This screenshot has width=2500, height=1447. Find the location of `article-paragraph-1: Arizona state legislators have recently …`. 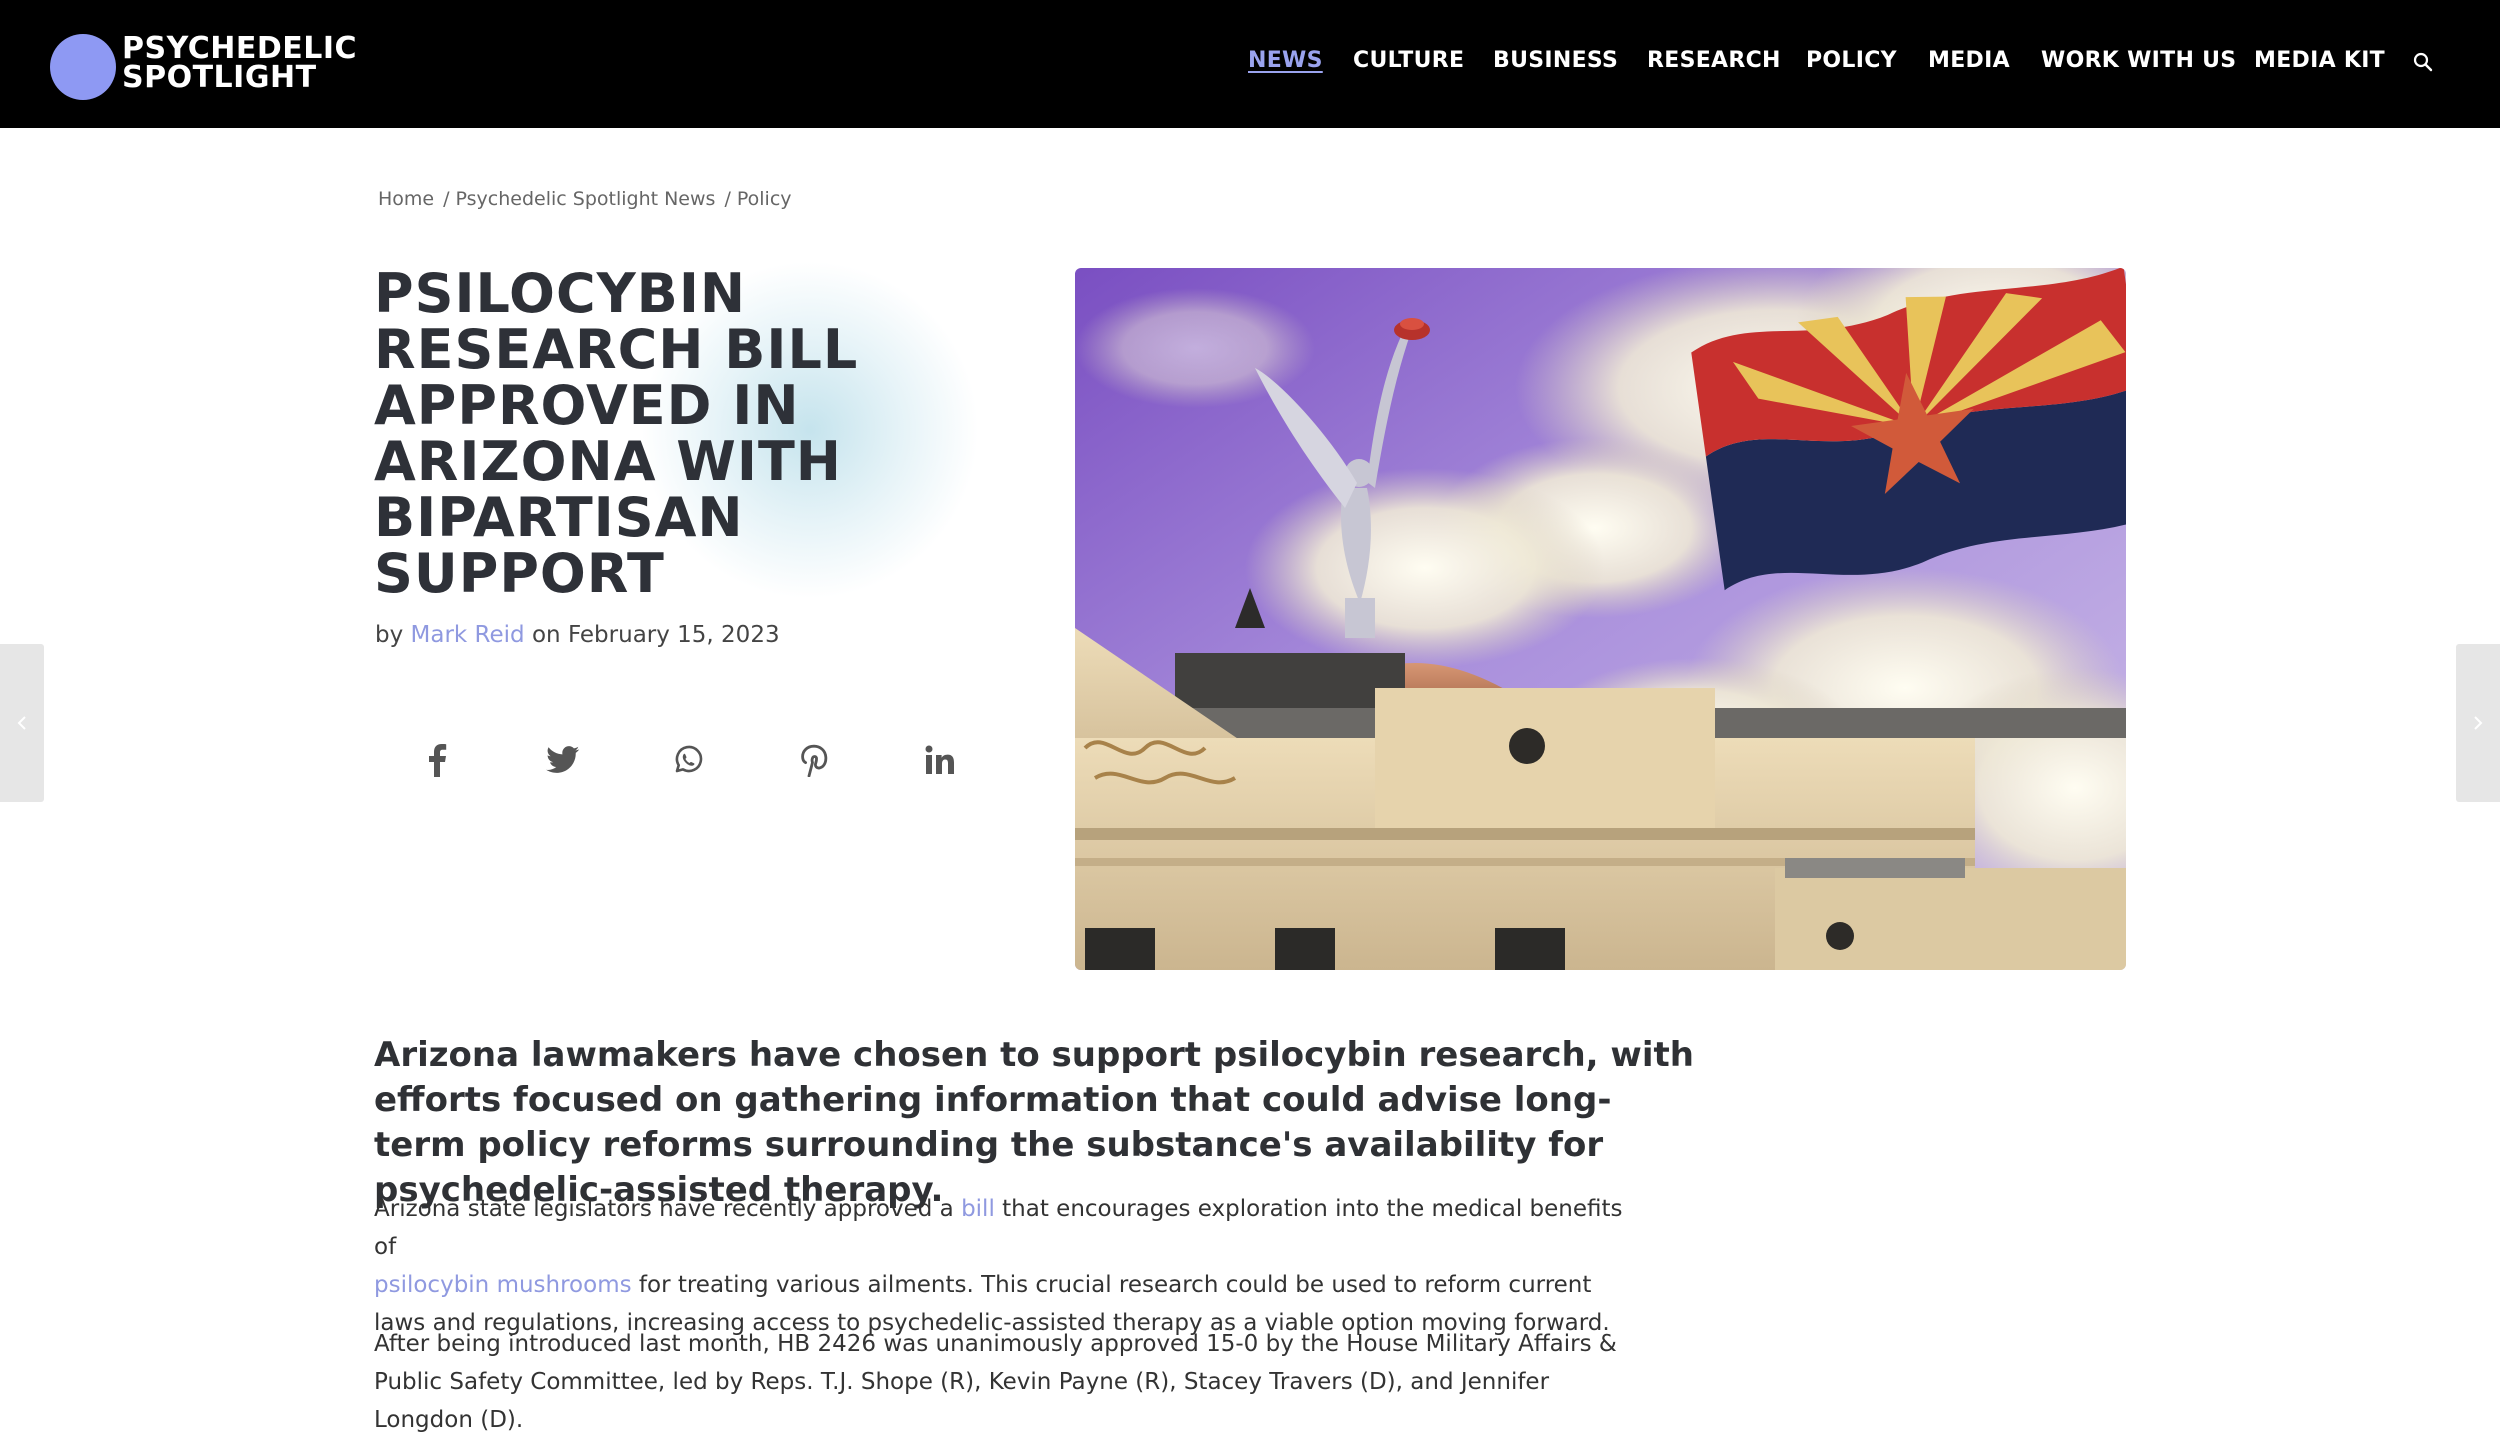

article-paragraph-1: Arizona state legislators have recently … is located at coordinates (1009, 1266).